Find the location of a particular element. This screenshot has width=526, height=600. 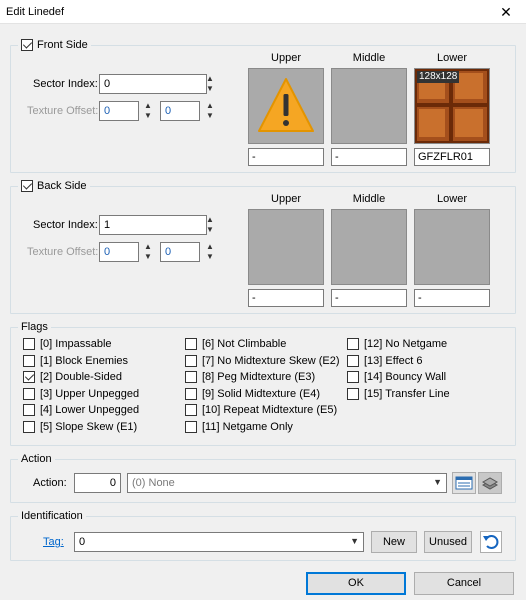

back-offset-y-input: 0 is located at coordinates (180, 252).